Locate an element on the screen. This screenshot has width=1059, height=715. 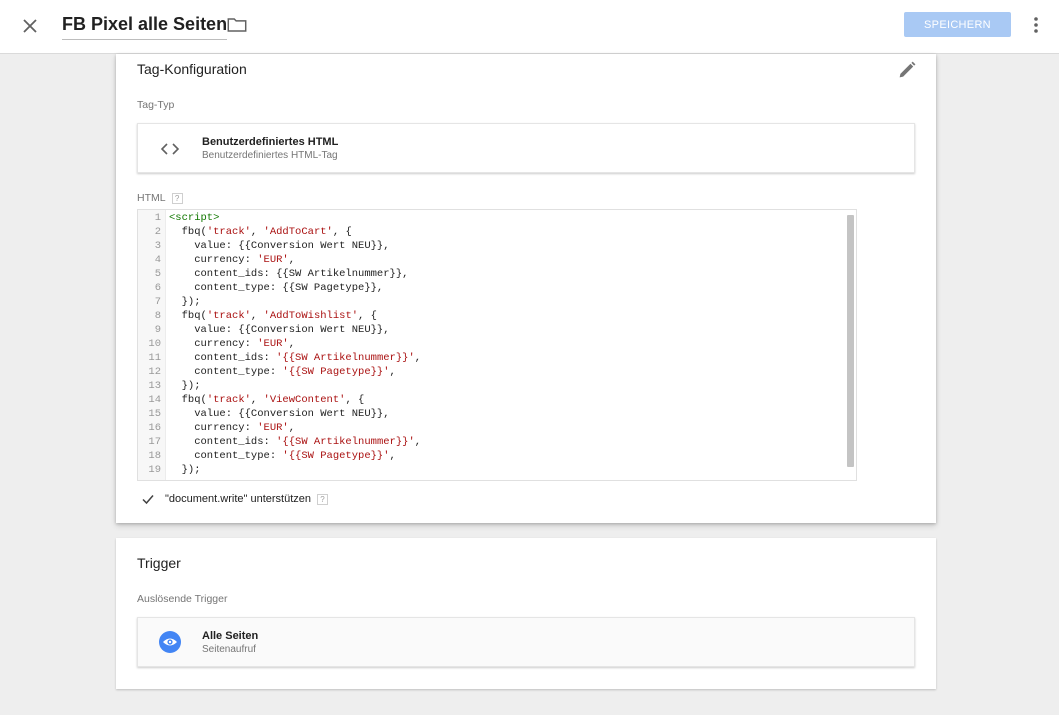
code-text: <script> is located at coordinates (194, 218).